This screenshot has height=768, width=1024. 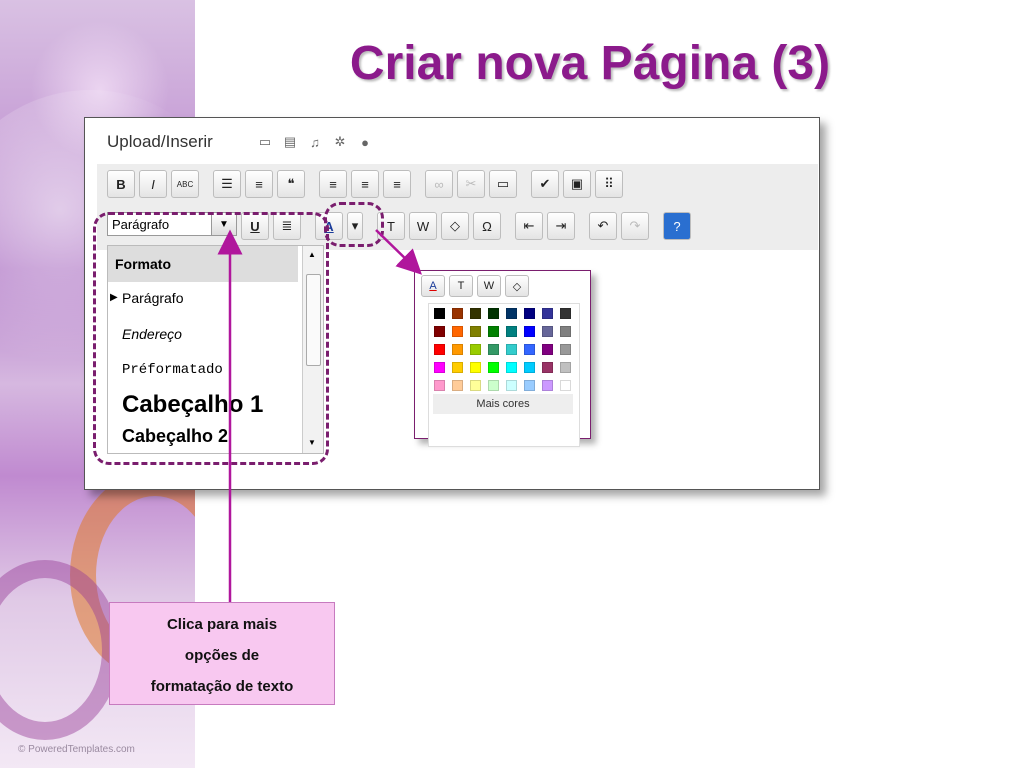 What do you see at coordinates (433, 286) in the screenshot?
I see `popup-text-color-button: A` at bounding box center [433, 286].